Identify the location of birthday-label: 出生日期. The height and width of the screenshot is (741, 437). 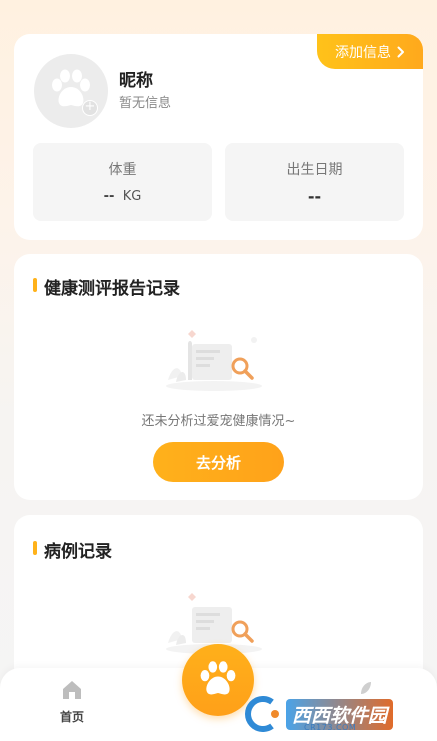
(314, 170).